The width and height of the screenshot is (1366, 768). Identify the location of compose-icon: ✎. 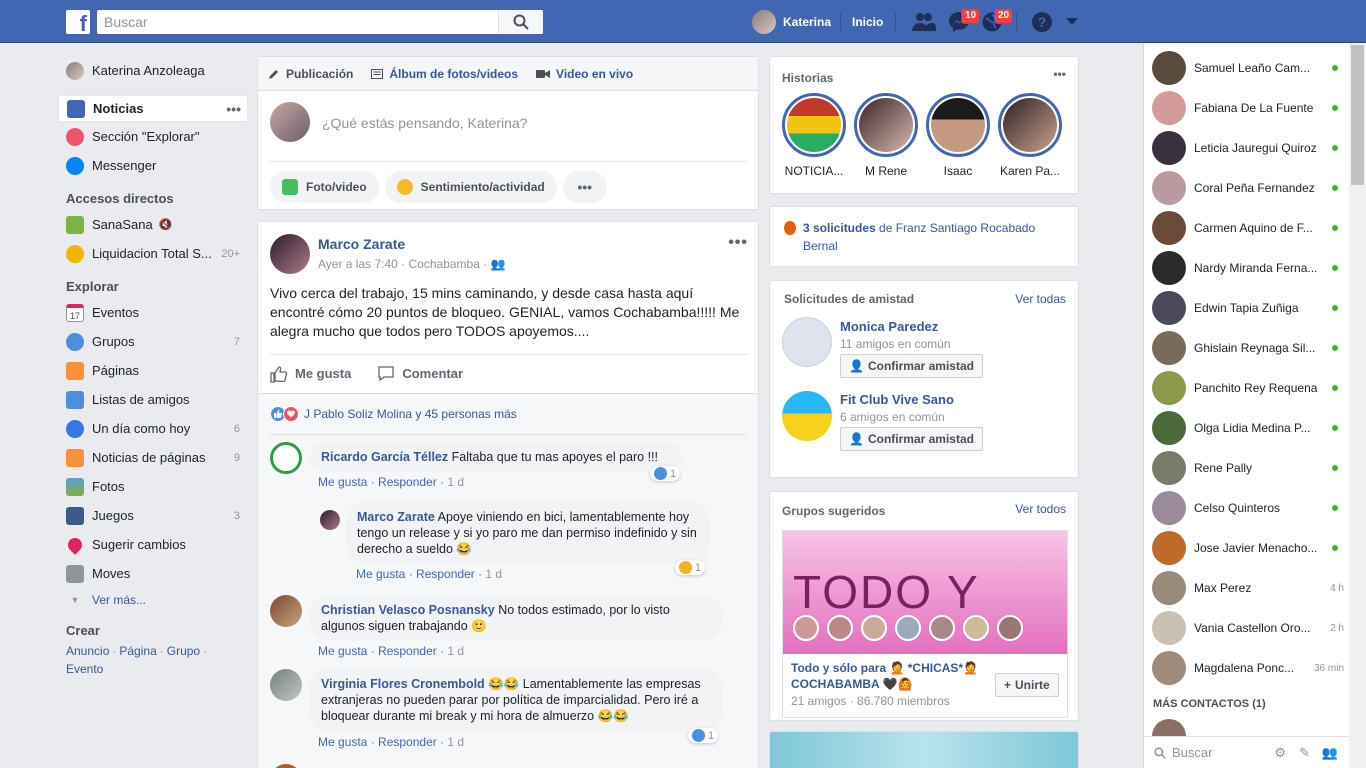
(1304, 753).